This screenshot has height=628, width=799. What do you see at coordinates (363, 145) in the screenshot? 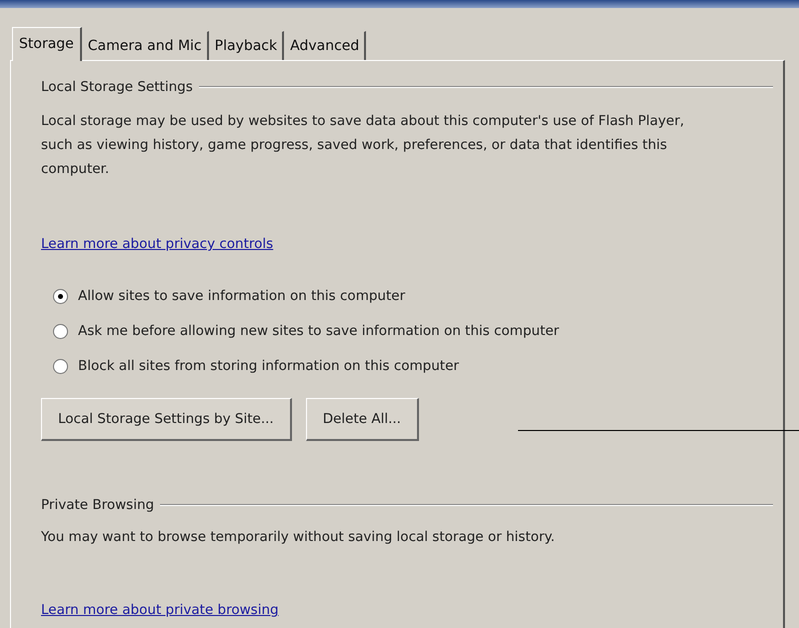
I see `description-text: Local storage may be used by websites to save data about this computer's use of Flash Player, such as viewing history, game progress, saved work, preferences, or data that identifies this computer.` at bounding box center [363, 145].